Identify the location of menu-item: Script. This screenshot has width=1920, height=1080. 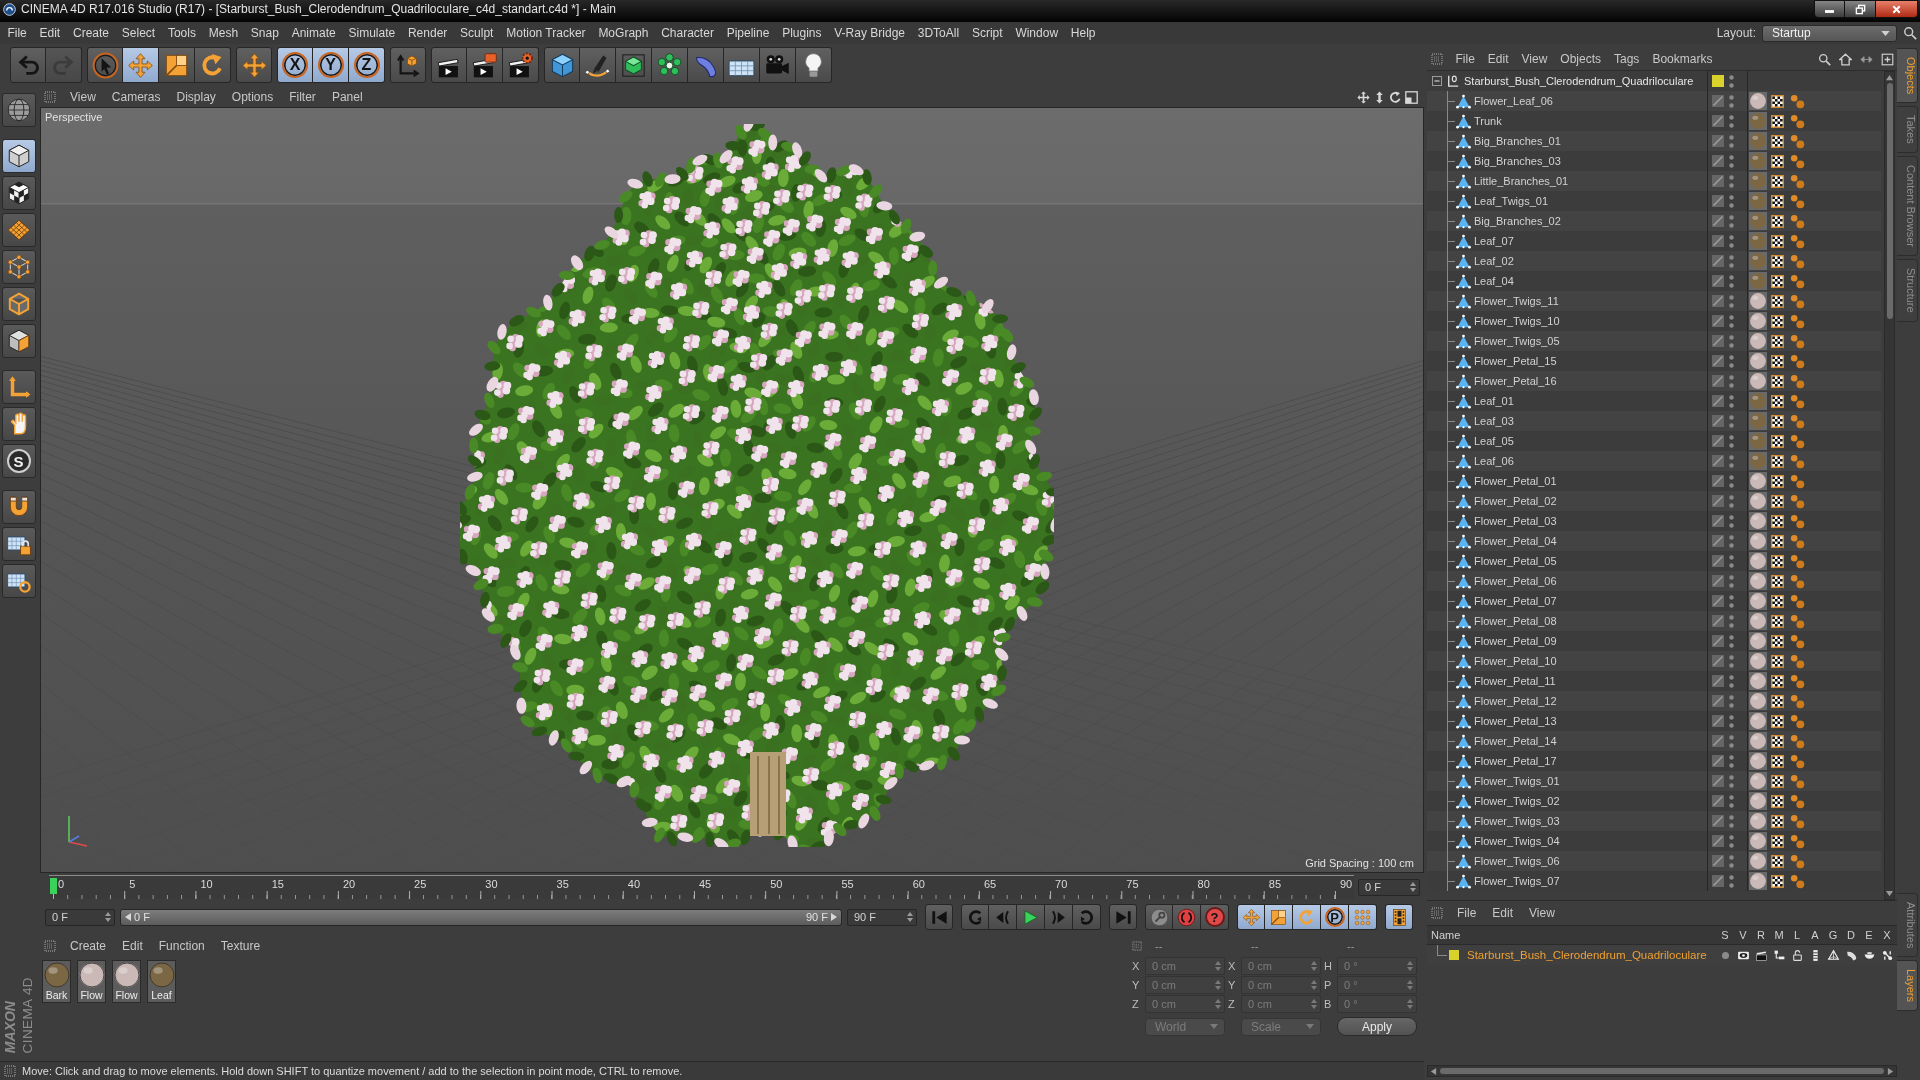
(987, 33).